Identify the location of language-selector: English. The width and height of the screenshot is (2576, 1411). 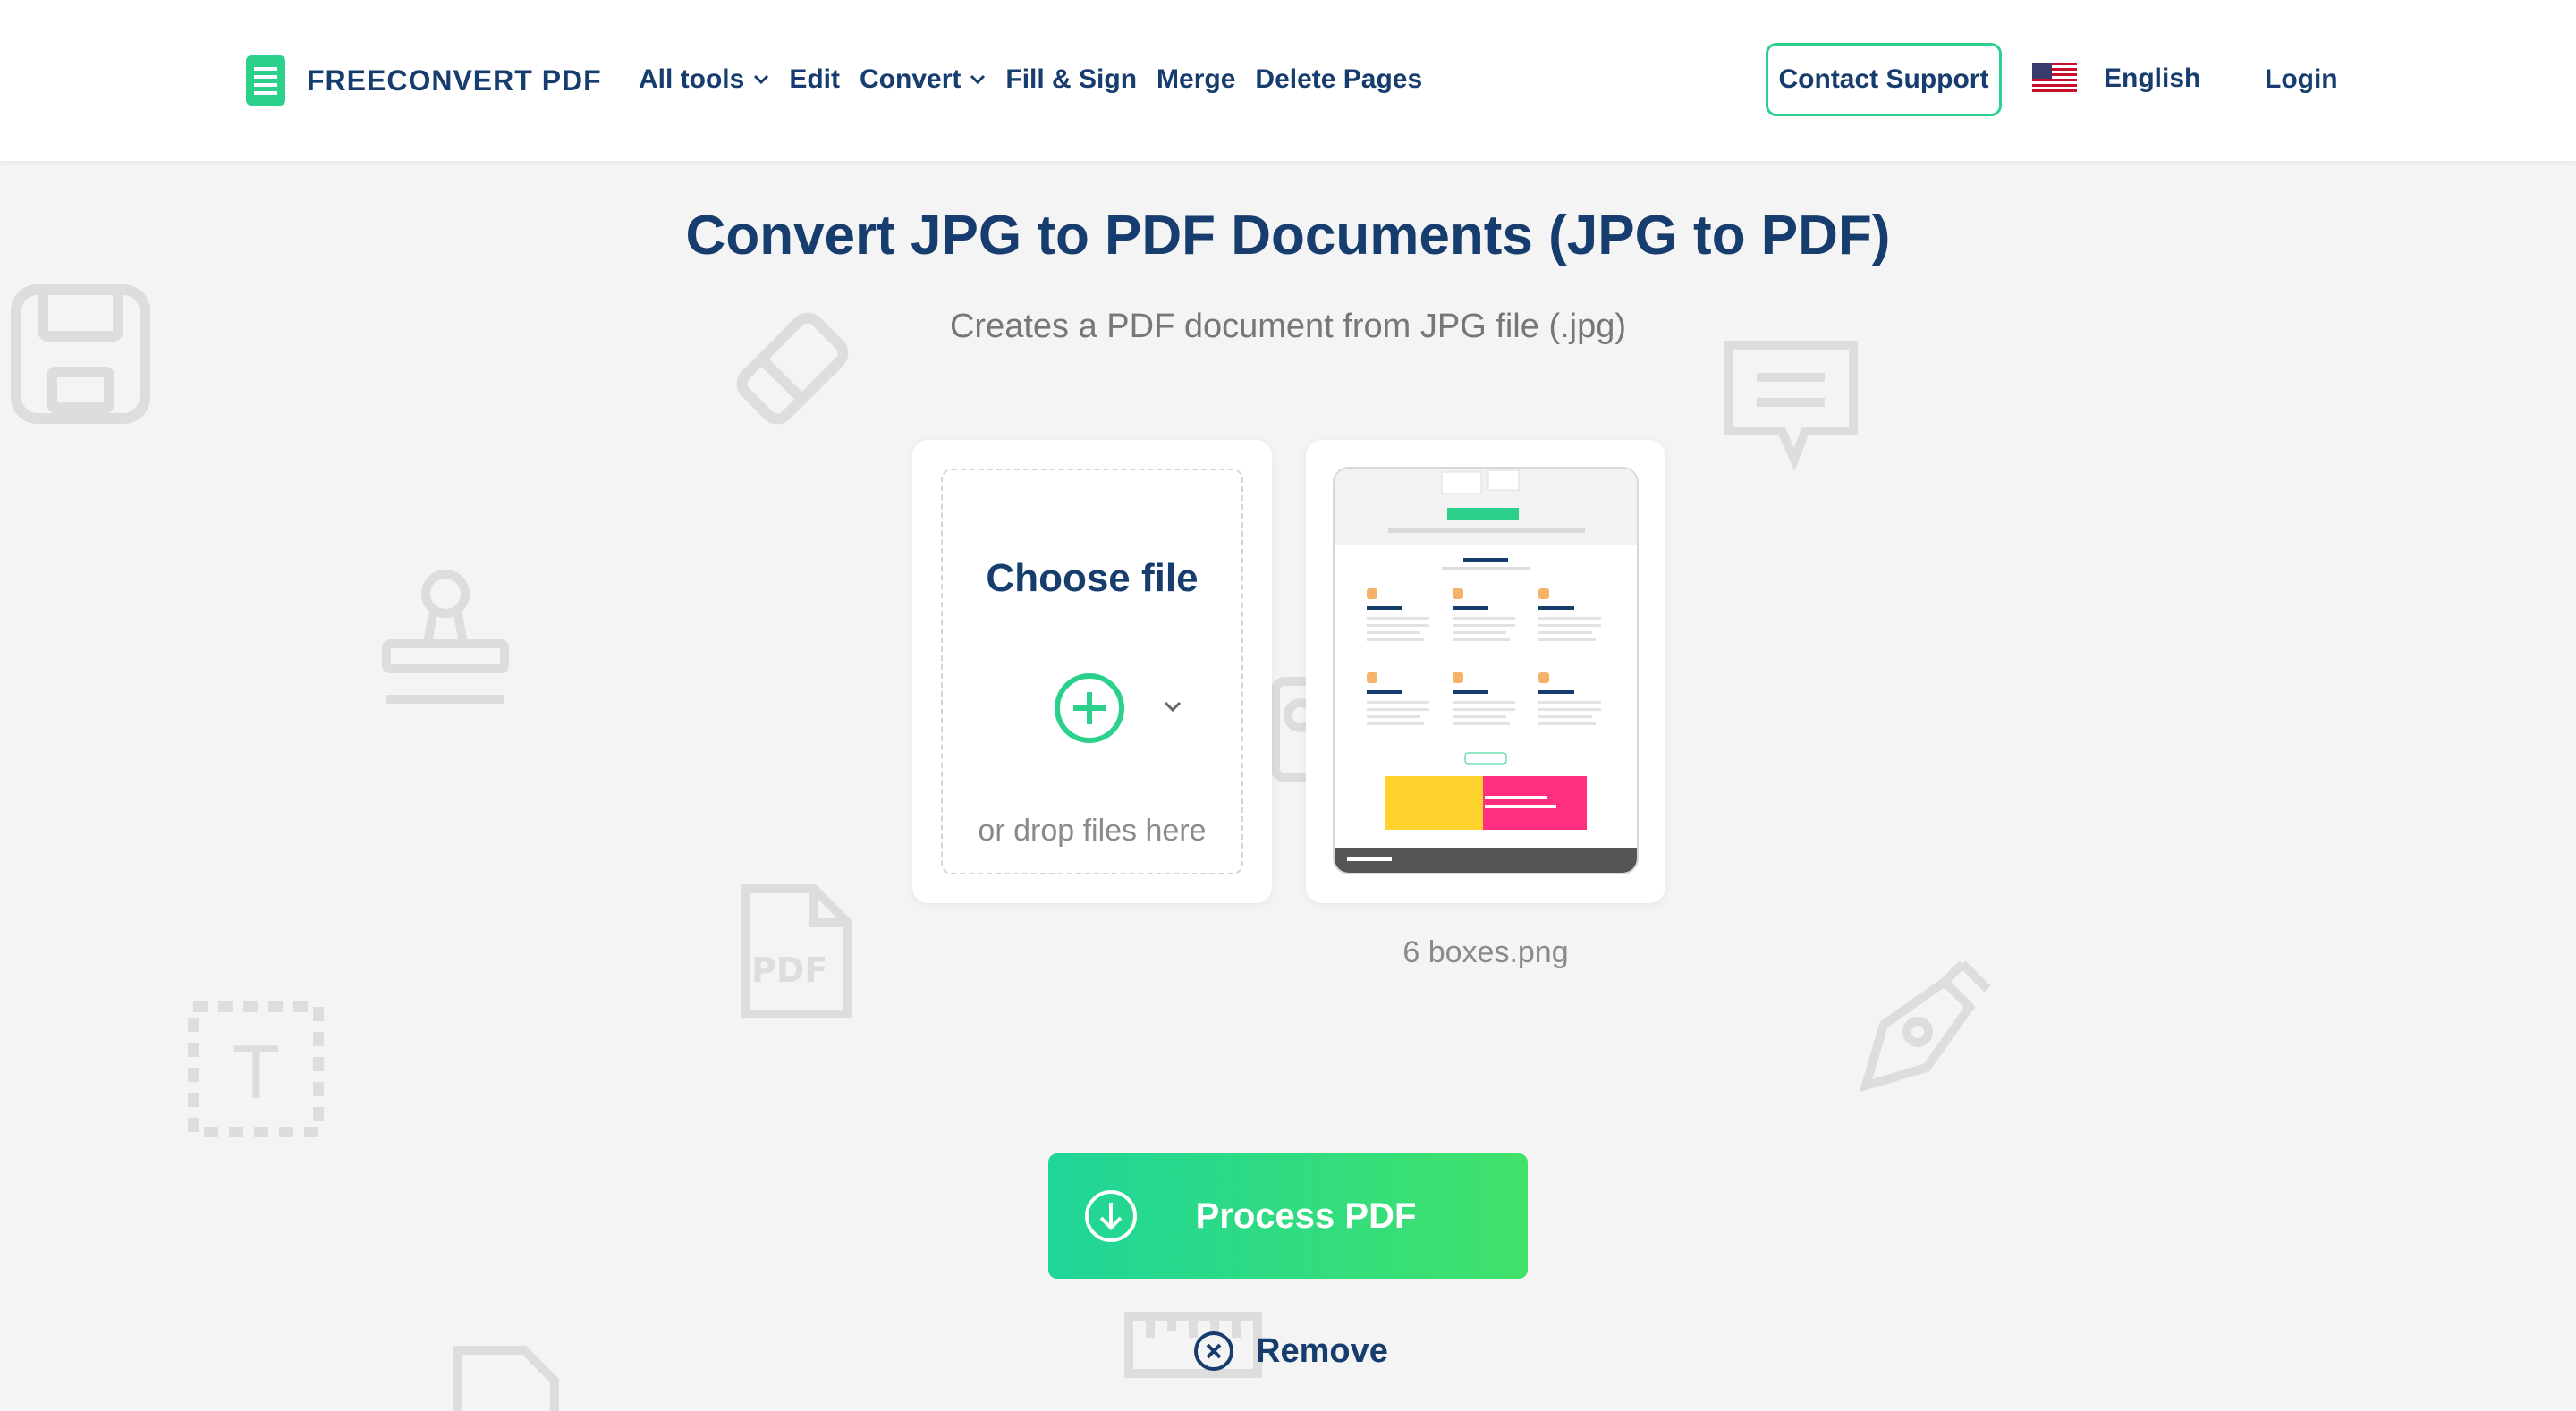
(2116, 79).